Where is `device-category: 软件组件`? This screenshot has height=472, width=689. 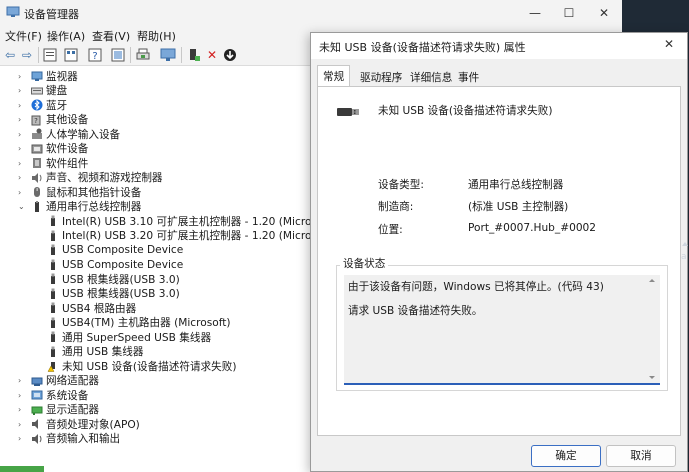 device-category: 软件组件 is located at coordinates (59, 163).